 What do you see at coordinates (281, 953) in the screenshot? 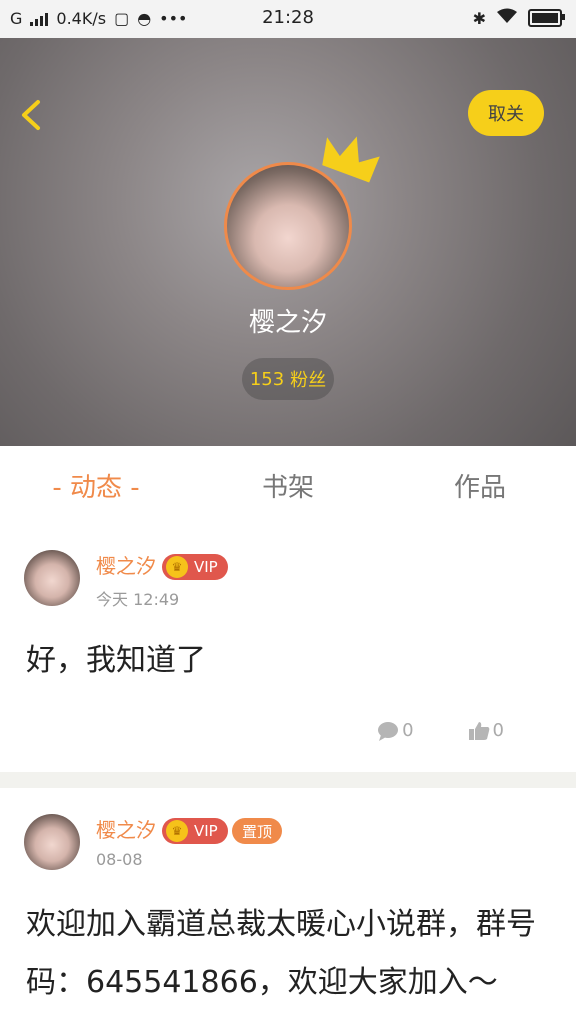
I see `post-text: 欢迎加入霸道总裁太暖心小说群，群号码：645541866，欢迎大家加入～` at bounding box center [281, 953].